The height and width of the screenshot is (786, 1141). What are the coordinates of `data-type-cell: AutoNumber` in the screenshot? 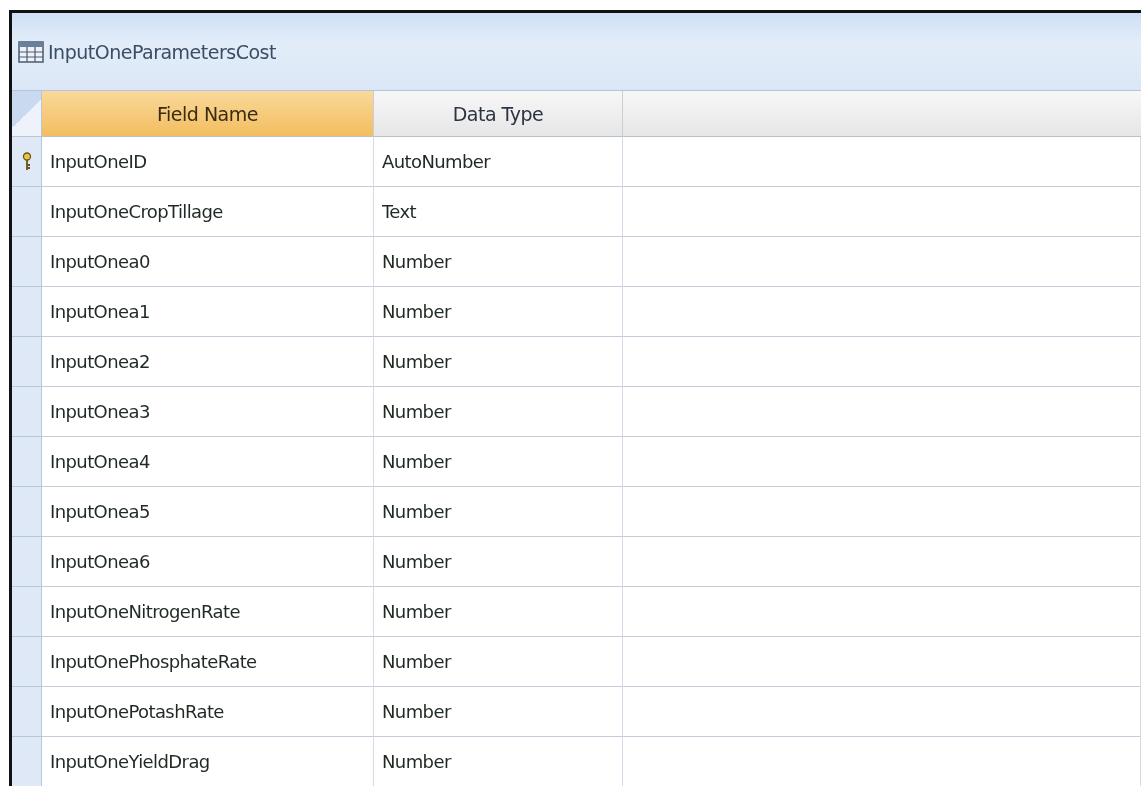 It's located at (498, 162).